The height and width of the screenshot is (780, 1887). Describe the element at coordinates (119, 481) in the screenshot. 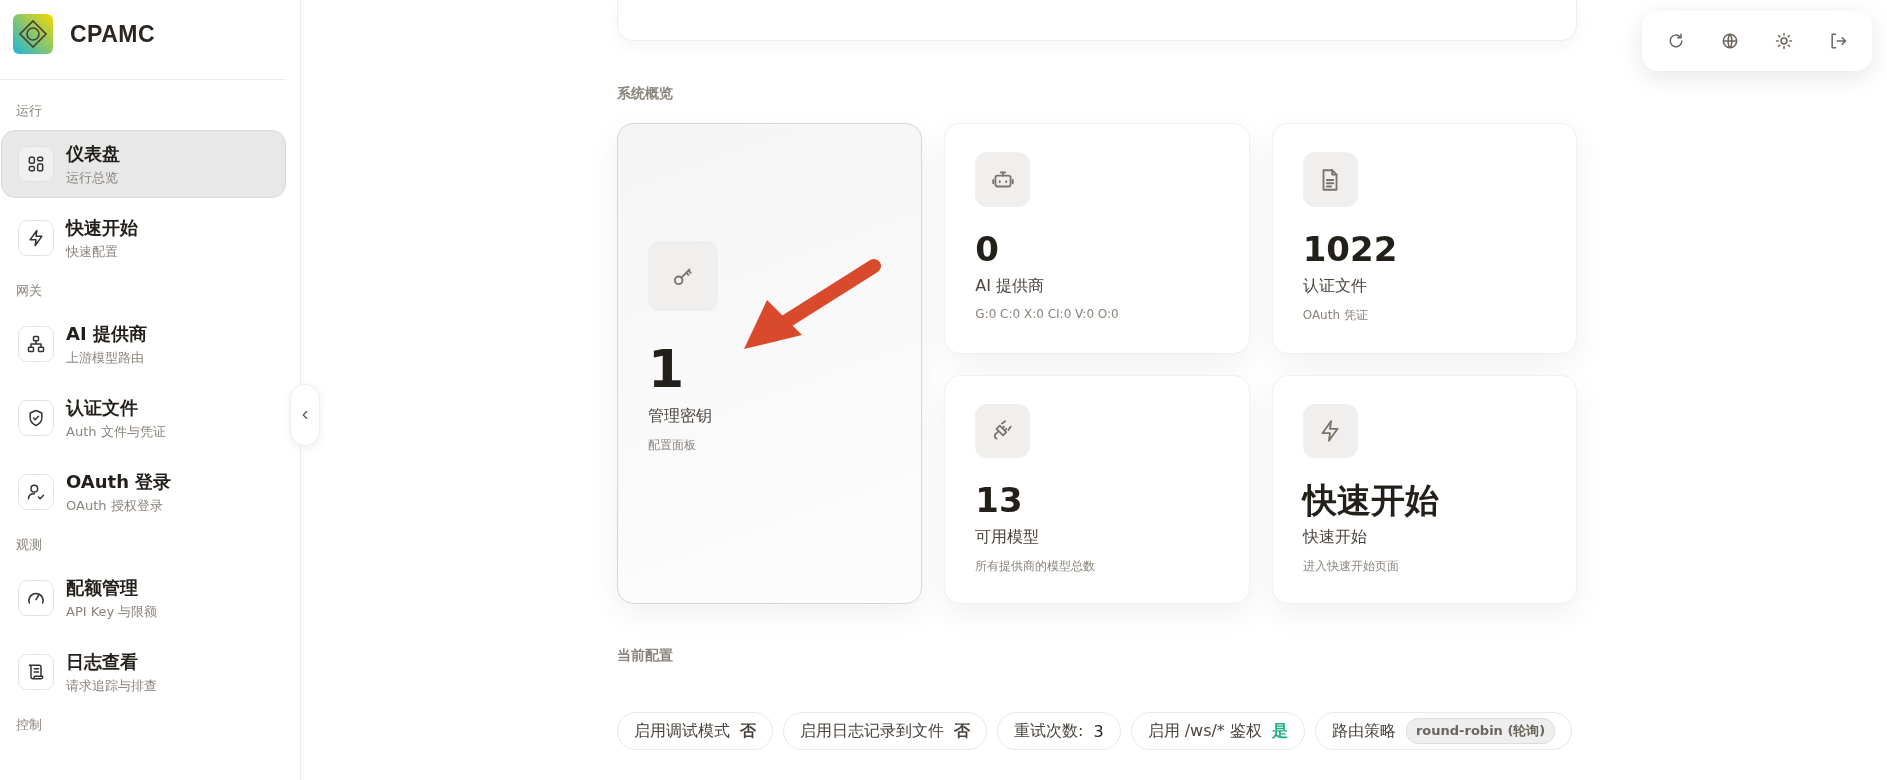

I see `nav-title: OAuth 登录` at that location.